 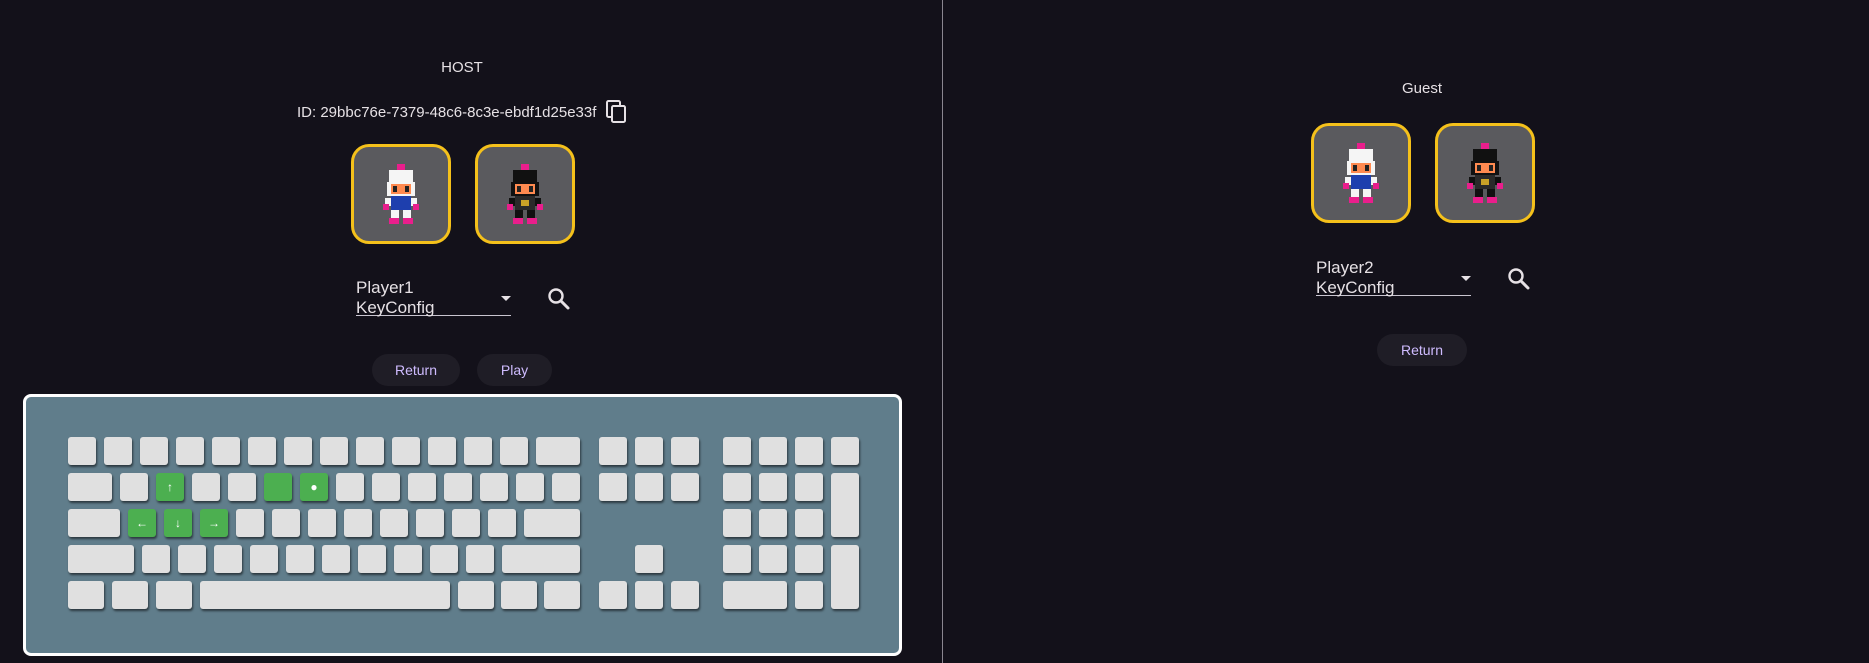 I want to click on key-up-active: ↑, so click(x=170, y=487).